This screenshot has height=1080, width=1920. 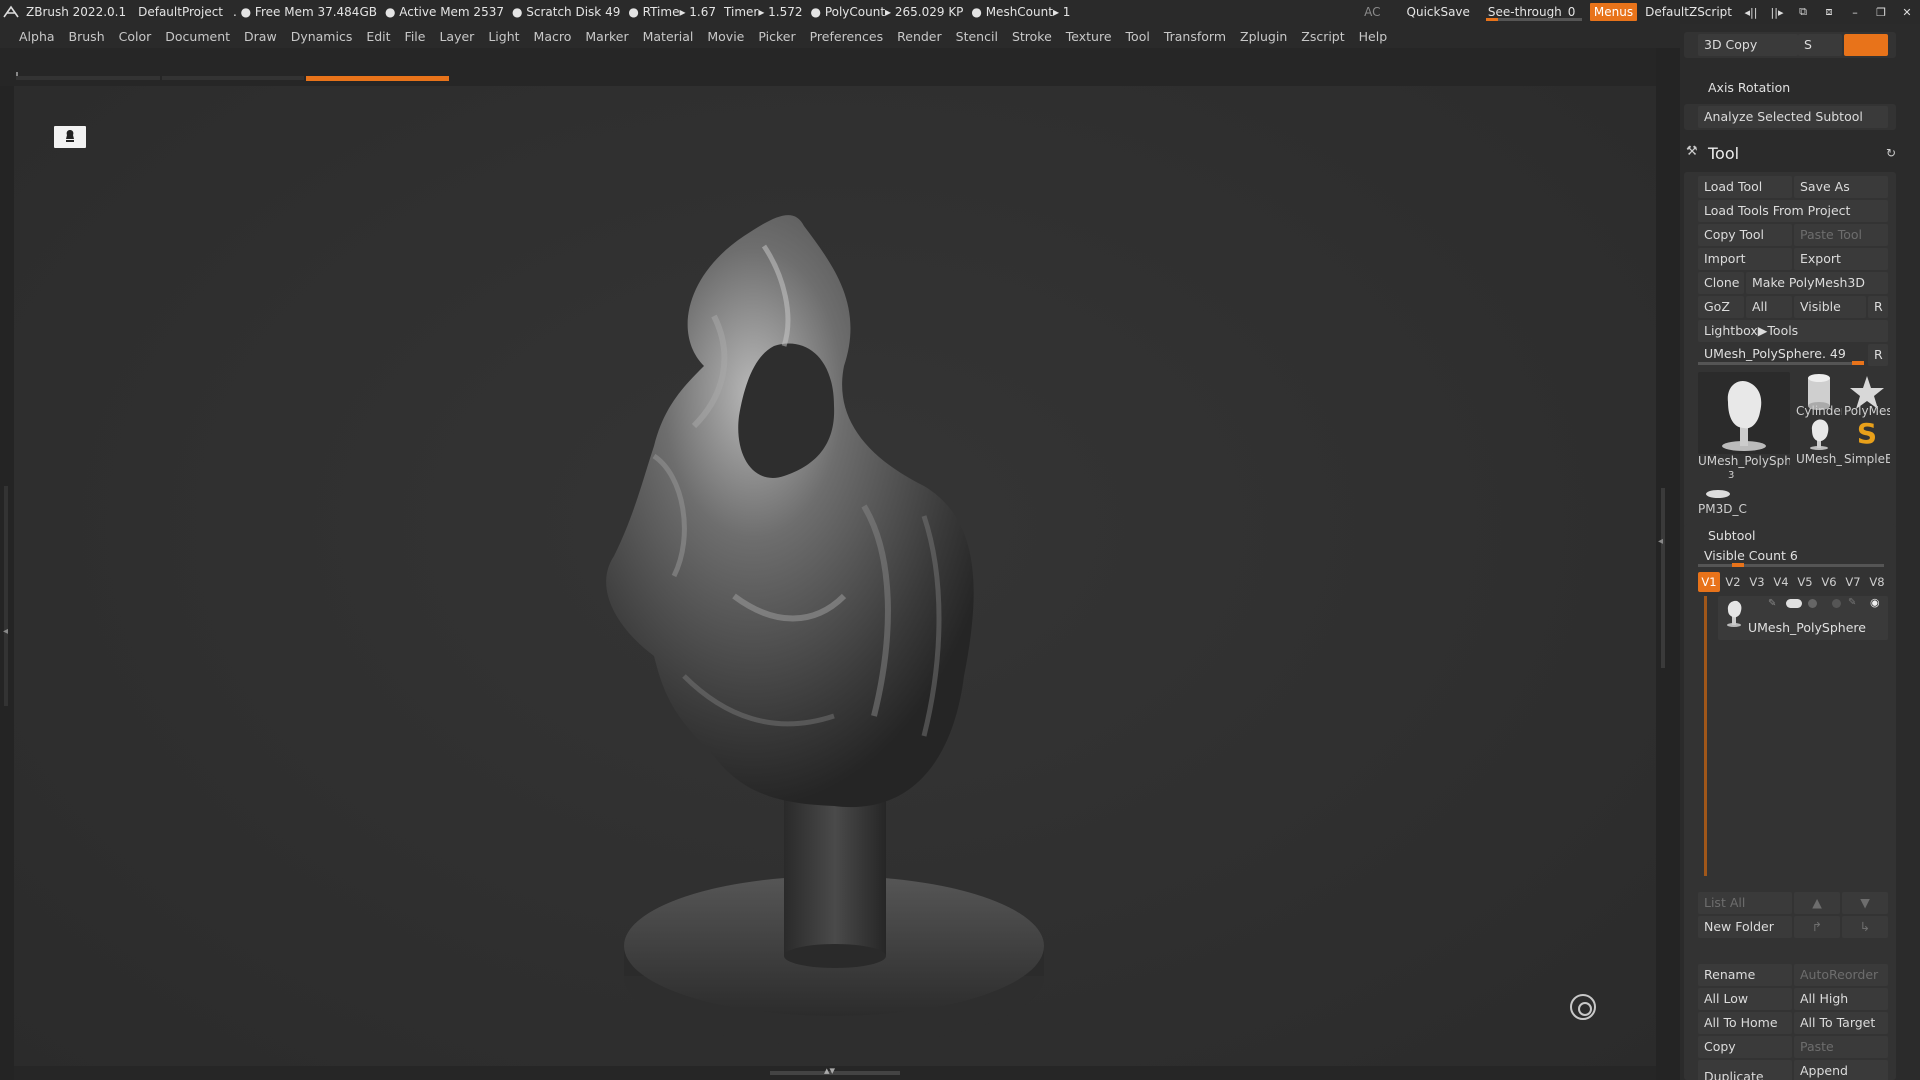 What do you see at coordinates (178, 12) in the screenshot?
I see `project-name: DefaultProject` at bounding box center [178, 12].